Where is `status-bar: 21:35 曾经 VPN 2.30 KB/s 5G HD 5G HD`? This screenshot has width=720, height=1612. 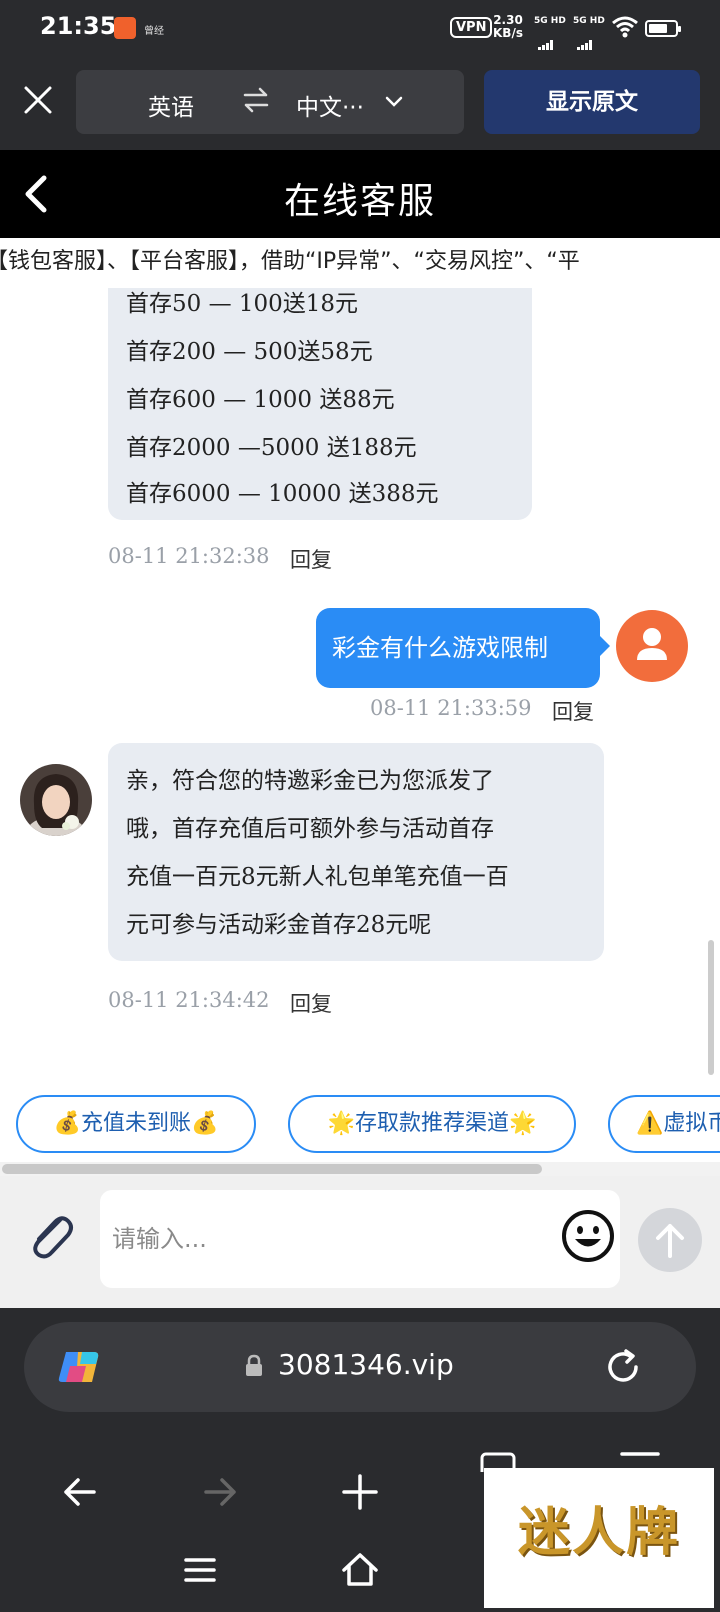
status-bar: 21:35 曾经 VPN 2.30 KB/s 5G HD 5G HD is located at coordinates (360, 31).